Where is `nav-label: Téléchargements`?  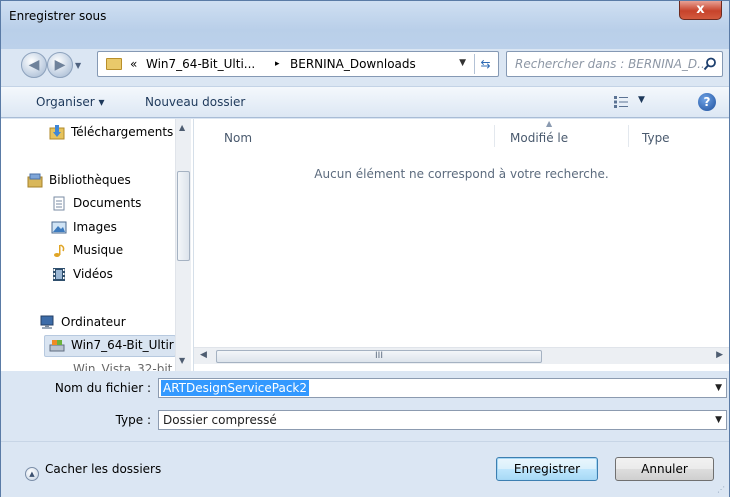
nav-label: Téléchargements is located at coordinates (122, 132).